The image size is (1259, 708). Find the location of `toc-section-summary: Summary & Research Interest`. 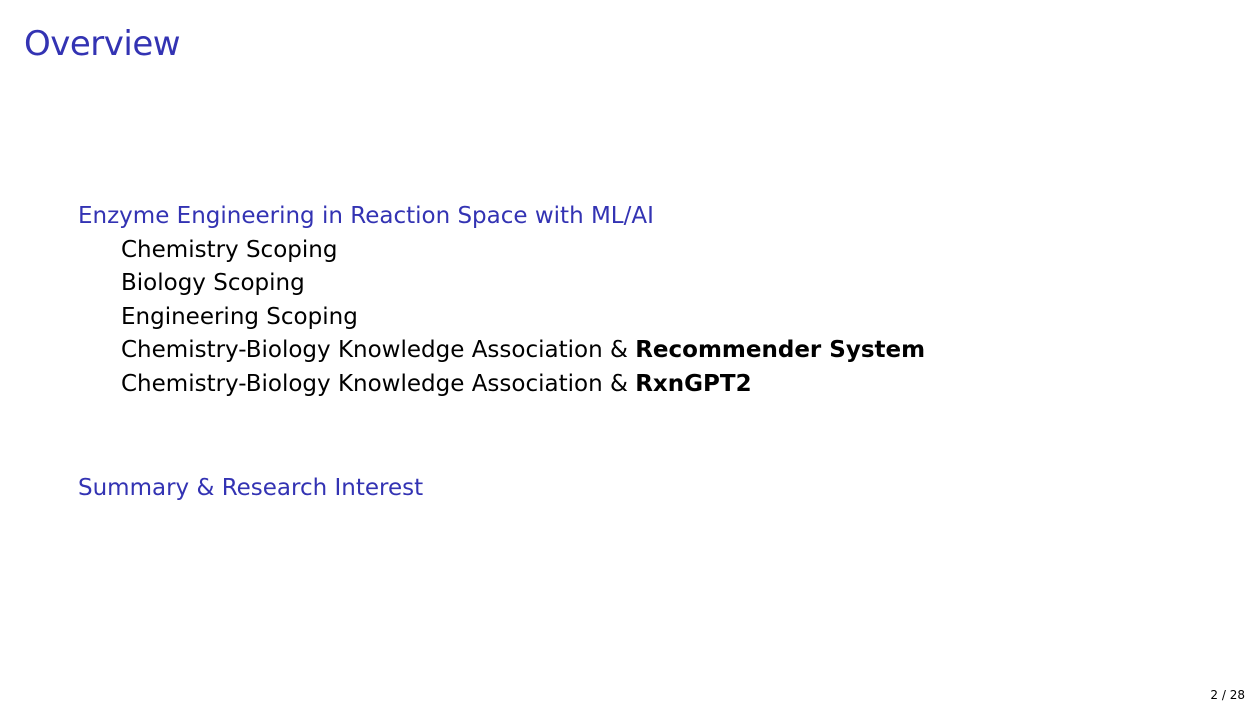

toc-section-summary: Summary & Research Interest is located at coordinates (501, 489).